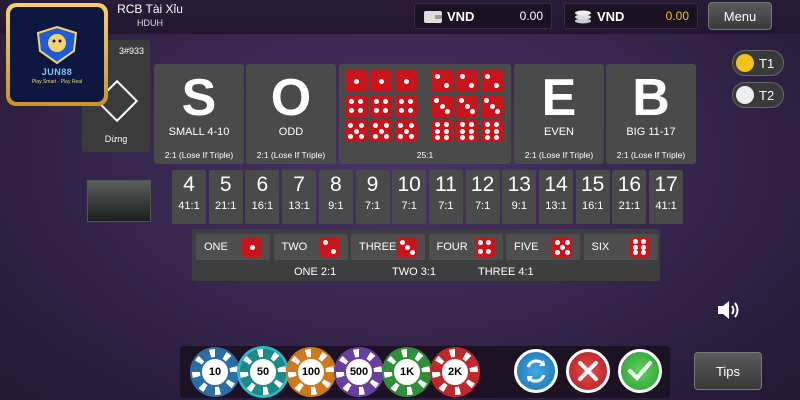 The height and width of the screenshot is (400, 800). I want to click on total-odds: 41:1, so click(189, 206).